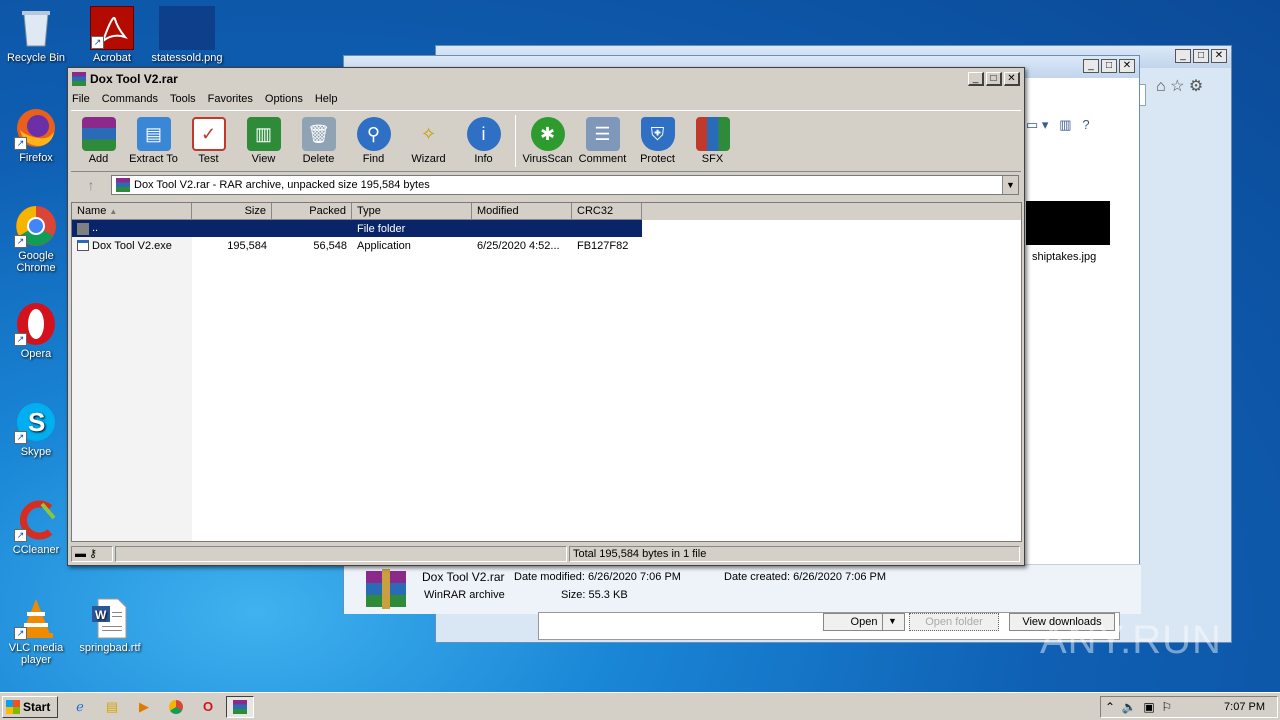 The width and height of the screenshot is (1280, 720). What do you see at coordinates (794, 554) in the screenshot?
I see `status-total: Total 195,584 bytes in 1 file` at bounding box center [794, 554].